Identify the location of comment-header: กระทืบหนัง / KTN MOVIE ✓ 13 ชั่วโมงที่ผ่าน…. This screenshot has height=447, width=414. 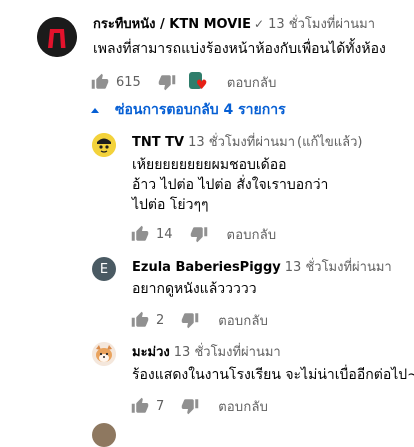
(234, 24).